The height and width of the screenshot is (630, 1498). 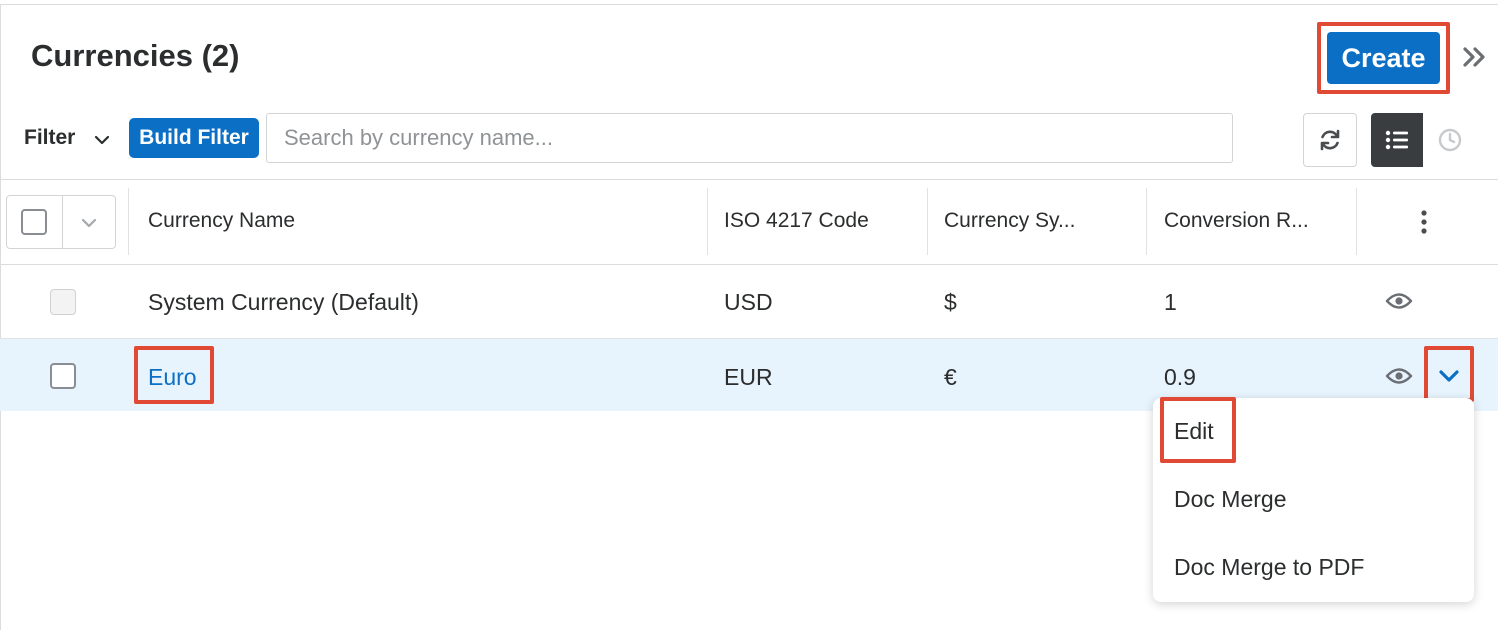 What do you see at coordinates (0, 317) in the screenshot?
I see `panel-left-border` at bounding box center [0, 317].